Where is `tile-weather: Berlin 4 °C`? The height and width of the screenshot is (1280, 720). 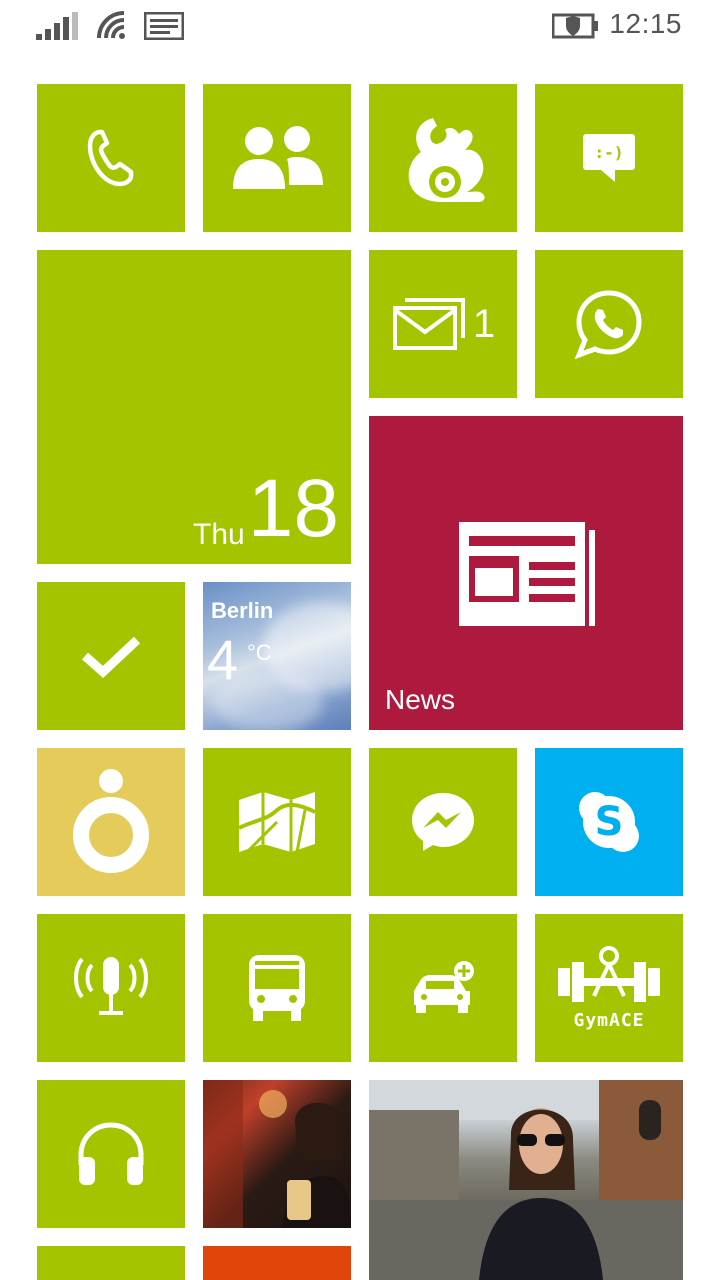 tile-weather: Berlin 4 °C is located at coordinates (277, 656).